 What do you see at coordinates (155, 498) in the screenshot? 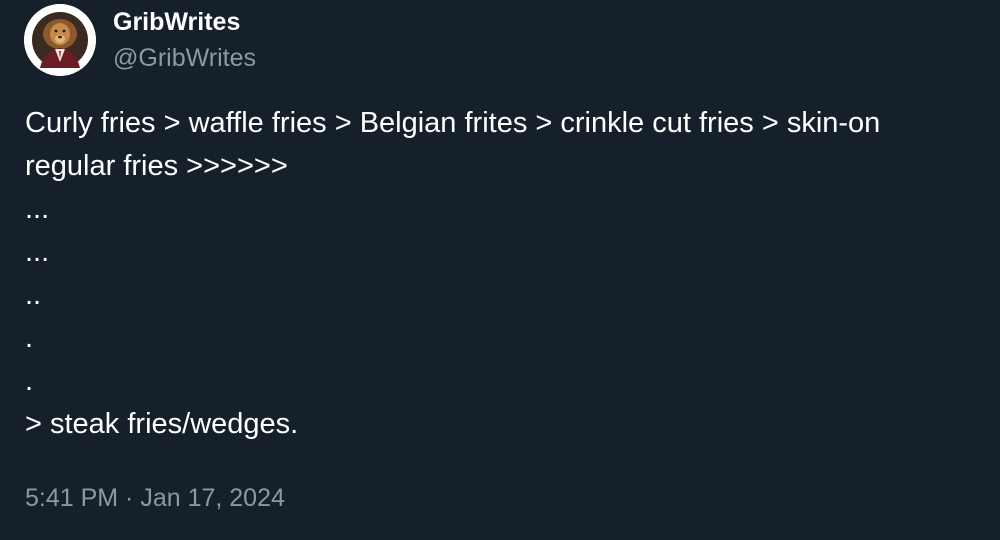
I see `tweet-timestamp: 5:41 PM · Jan 17, 2024` at bounding box center [155, 498].